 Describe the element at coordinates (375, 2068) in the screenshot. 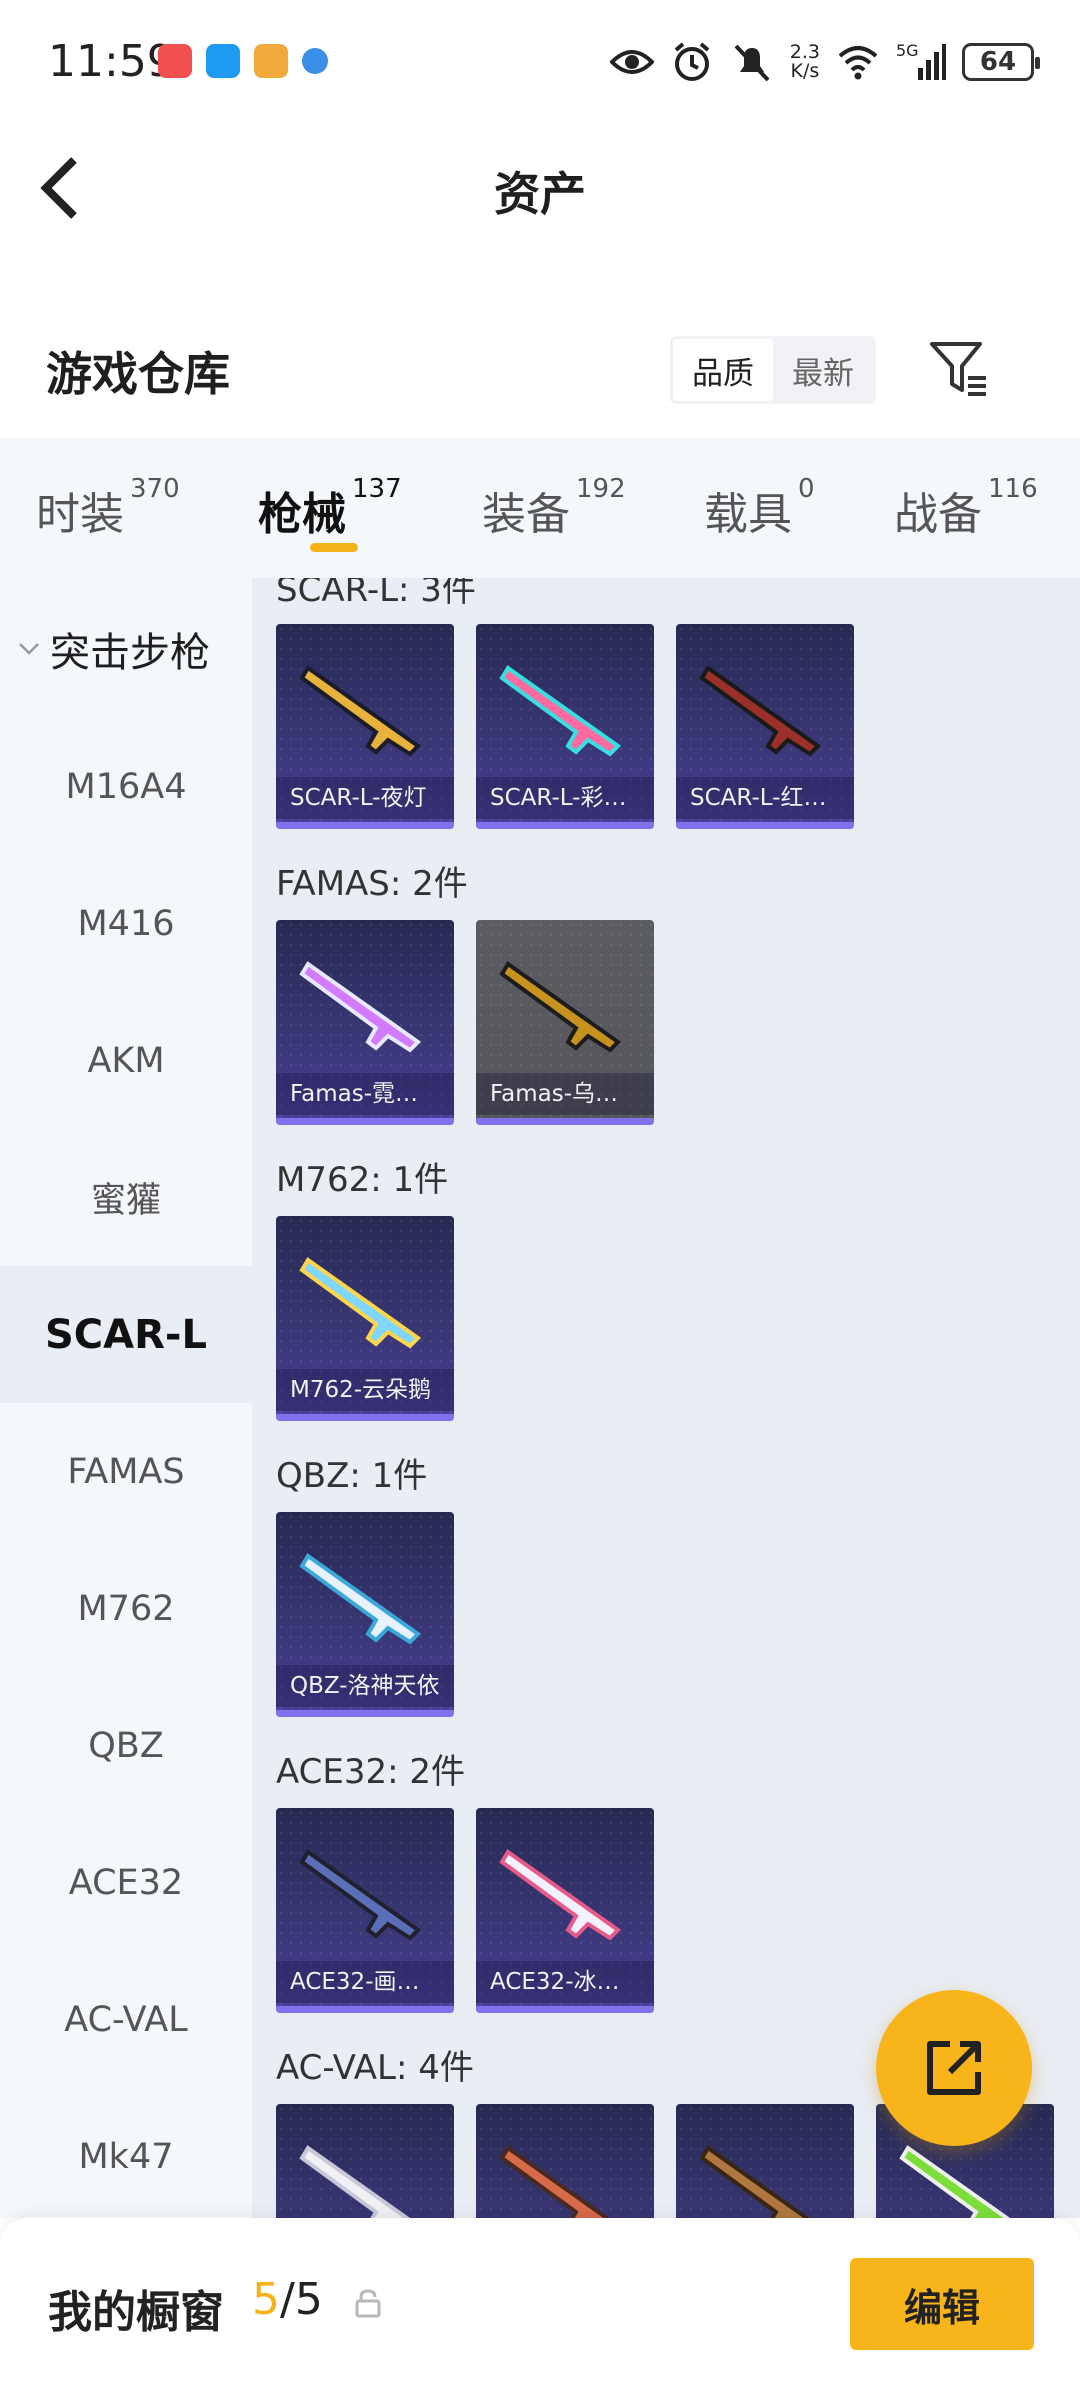

I see `section-label-ac-val: AC-VAL: 4件` at that location.